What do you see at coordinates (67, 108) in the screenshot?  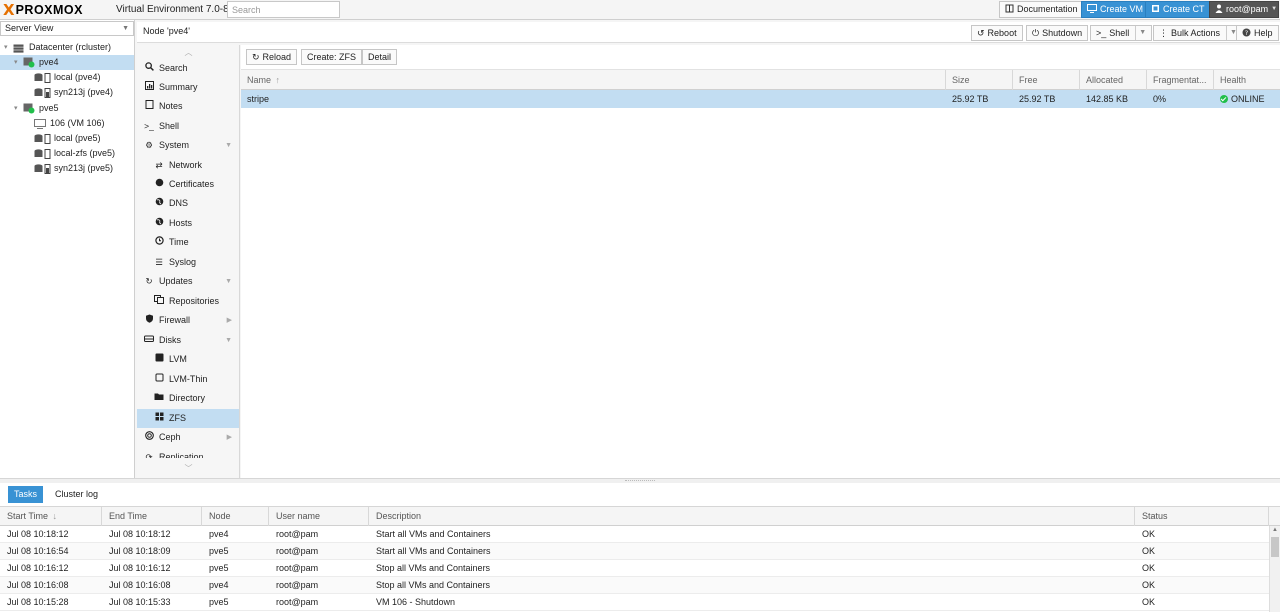 I see `tree-item-pve5: ▾ pve5` at bounding box center [67, 108].